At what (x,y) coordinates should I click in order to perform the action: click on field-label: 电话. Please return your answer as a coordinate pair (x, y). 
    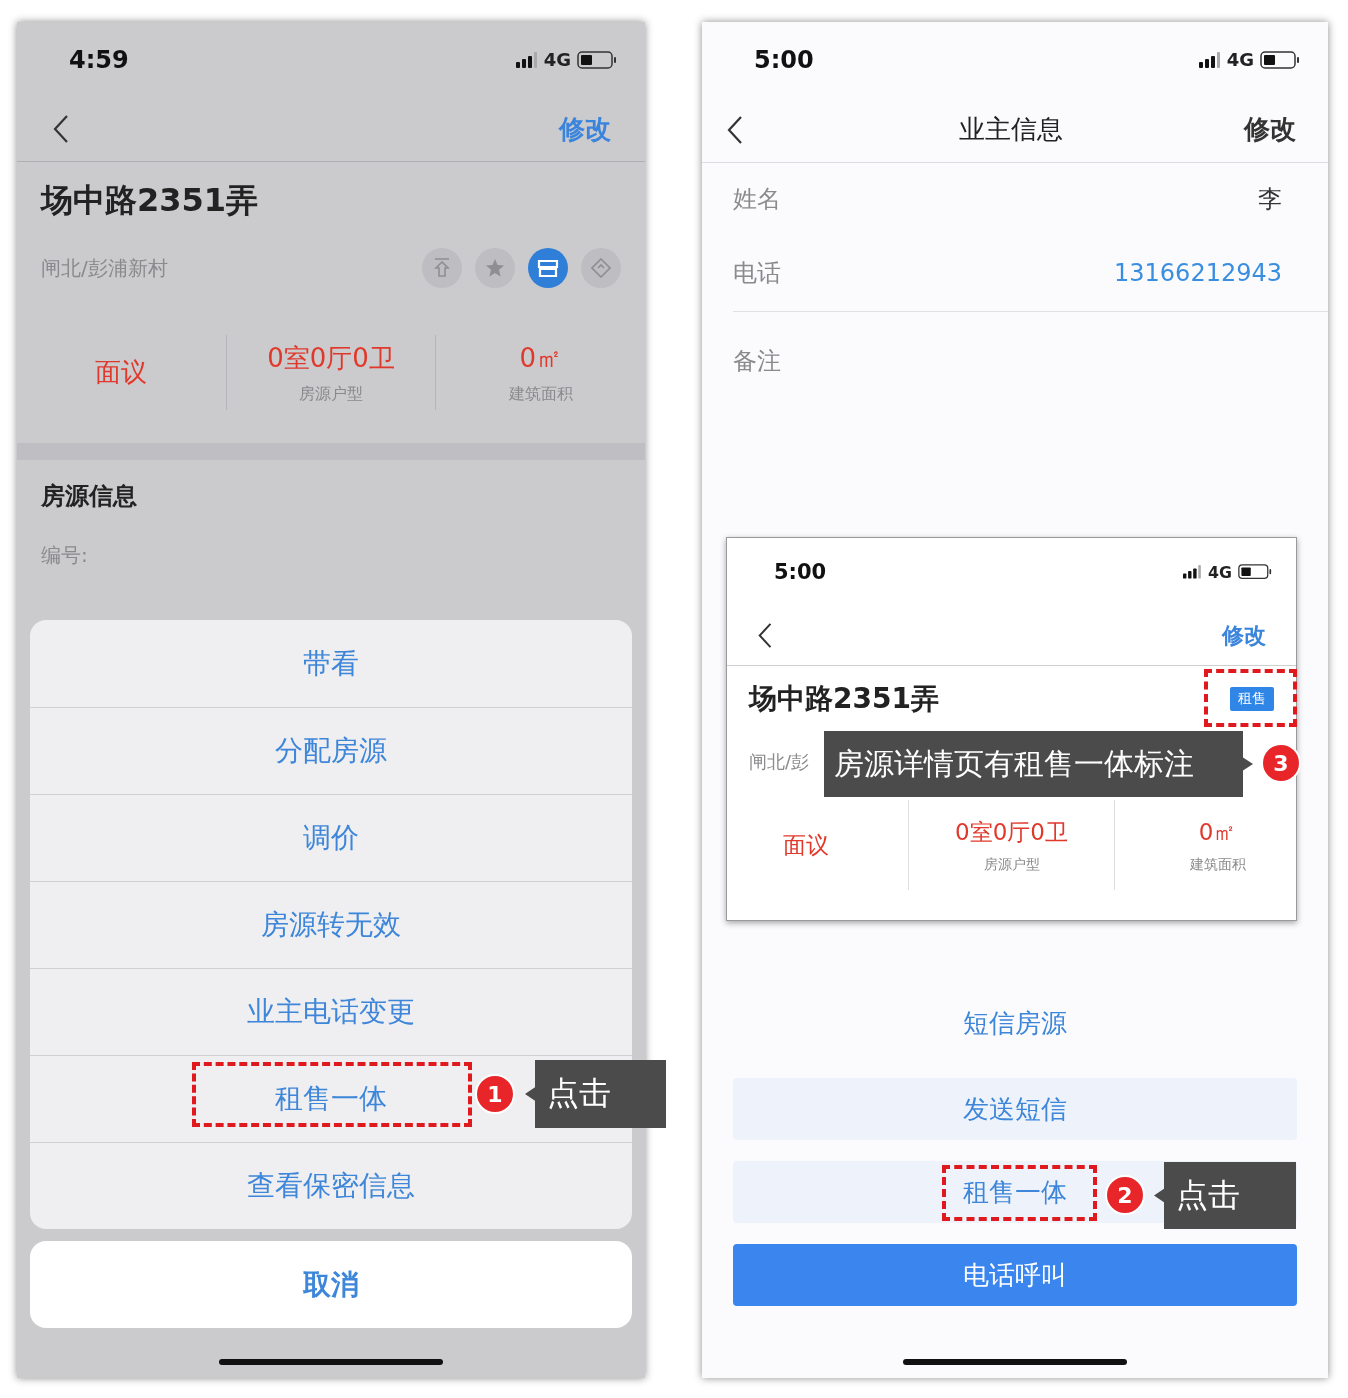
    Looking at the image, I should click on (757, 273).